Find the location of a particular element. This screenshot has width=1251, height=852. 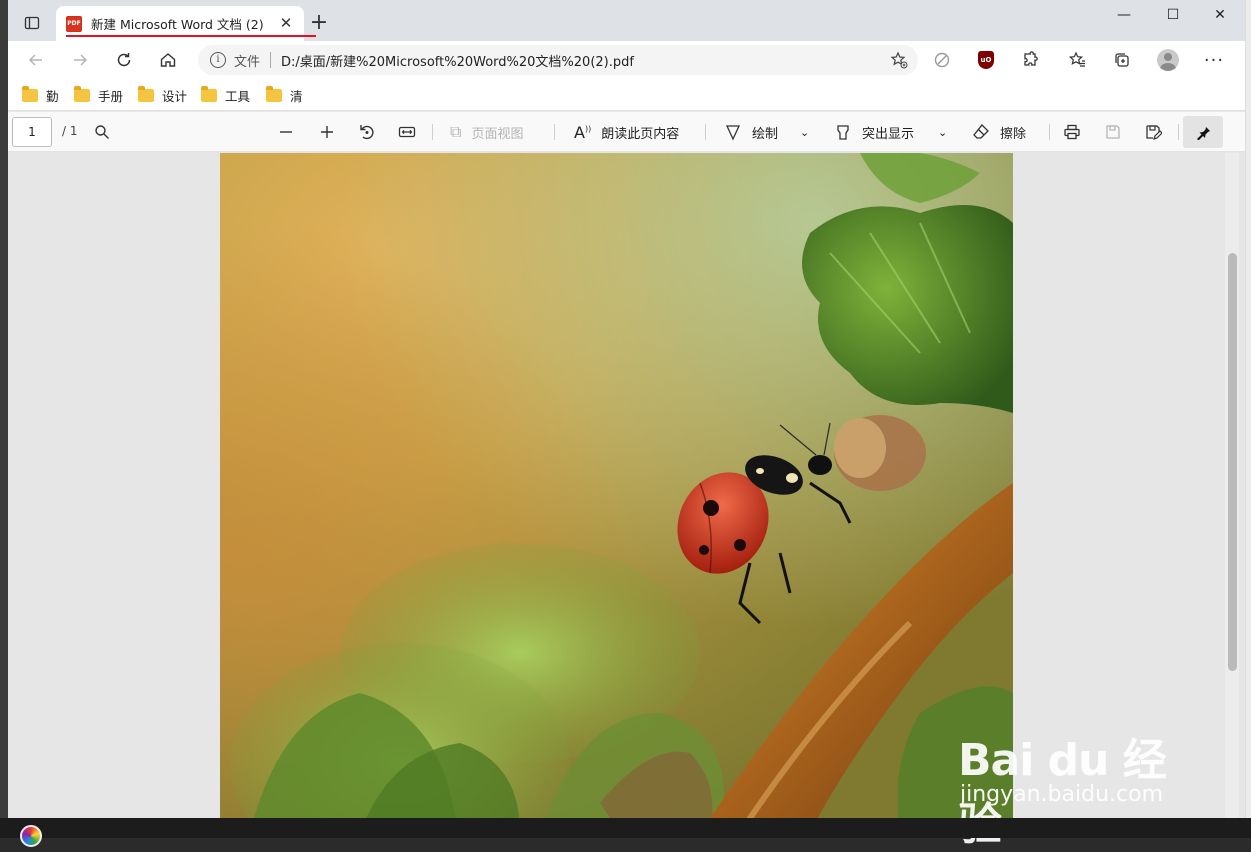

bookmark-label: 手册 is located at coordinates (111, 96).